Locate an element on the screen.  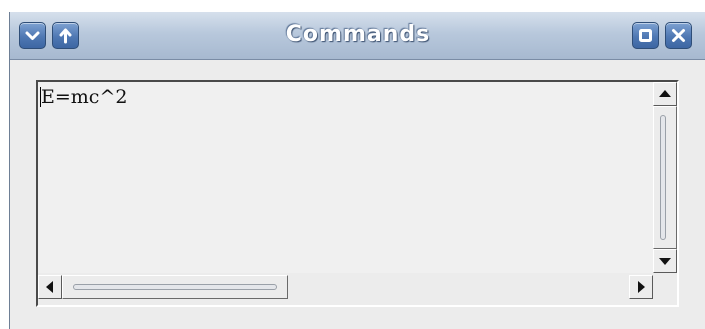
title-bar: Commands is located at coordinates (357, 36).